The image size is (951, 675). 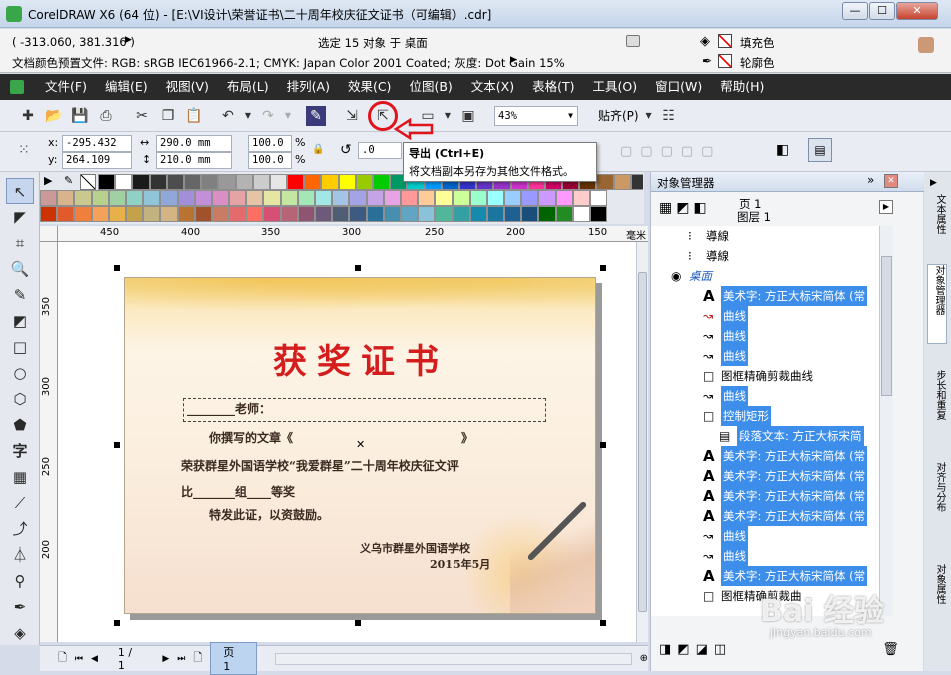 I want to click on next-page-icon: ▶, so click(x=165, y=659).